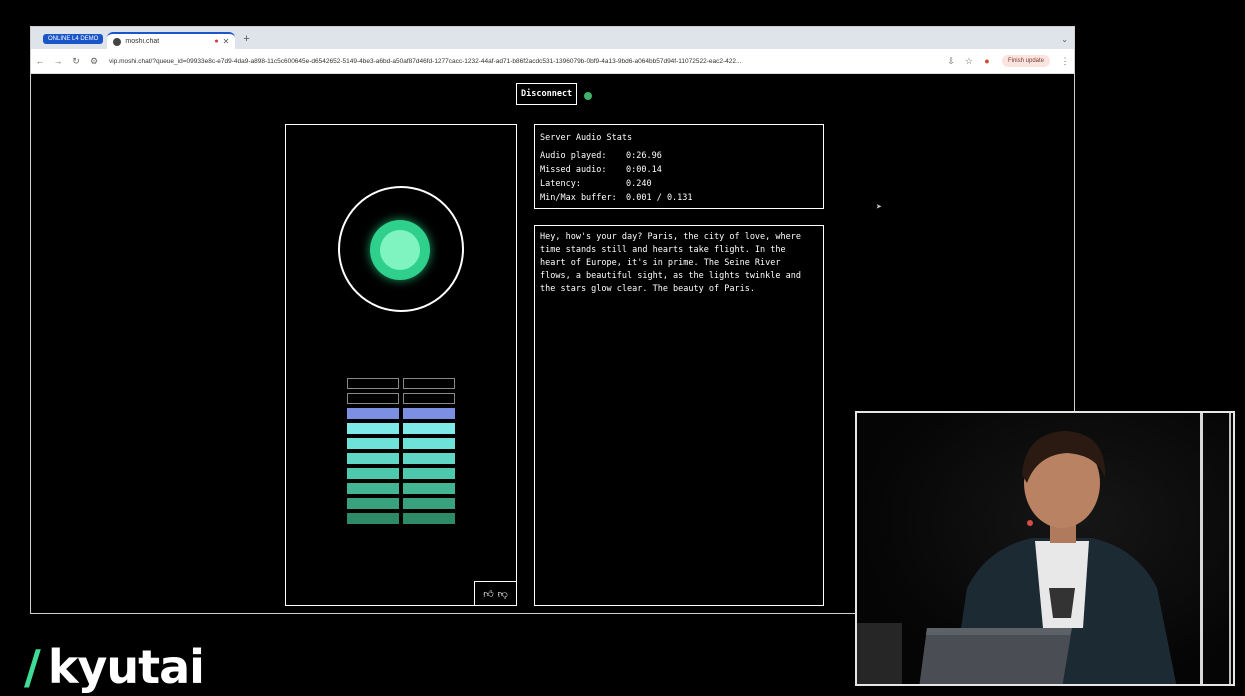 This screenshot has height=696, width=1245. Describe the element at coordinates (126, 667) in the screenshot. I see `logo-text: kyutai` at that location.